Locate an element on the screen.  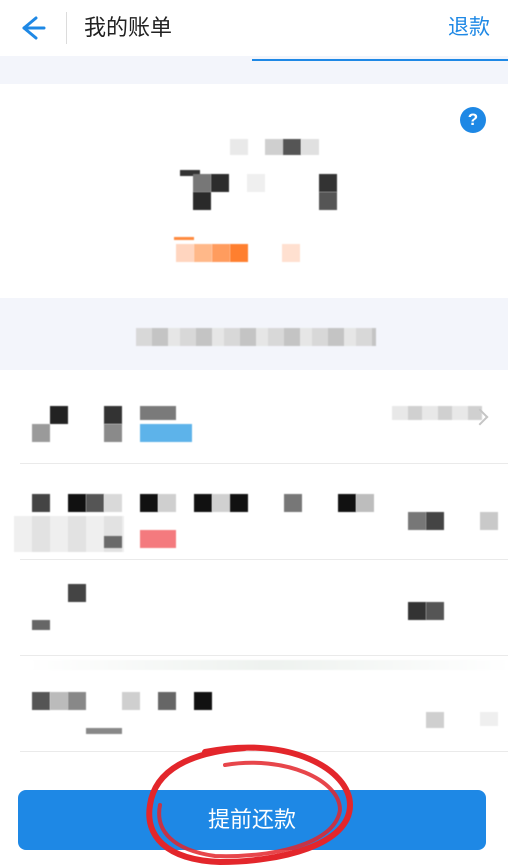
active-tab-indicator is located at coordinates (380, 60).